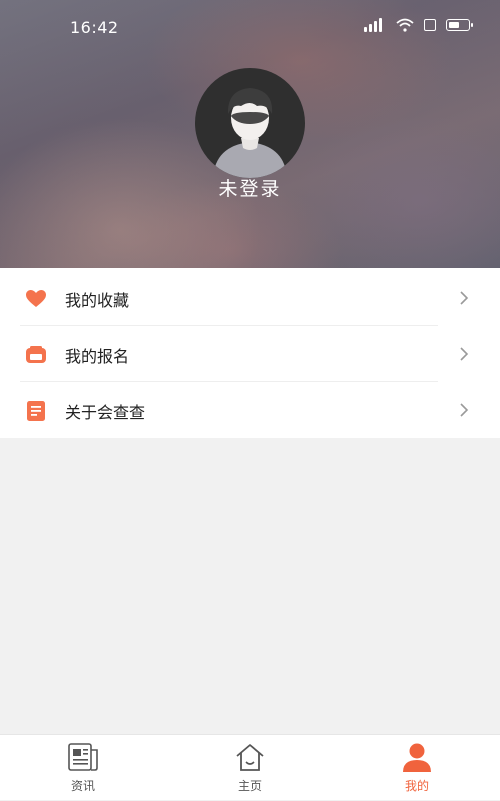 This screenshot has height=801, width=500. I want to click on login-status-text: 未登录, so click(250, 187).